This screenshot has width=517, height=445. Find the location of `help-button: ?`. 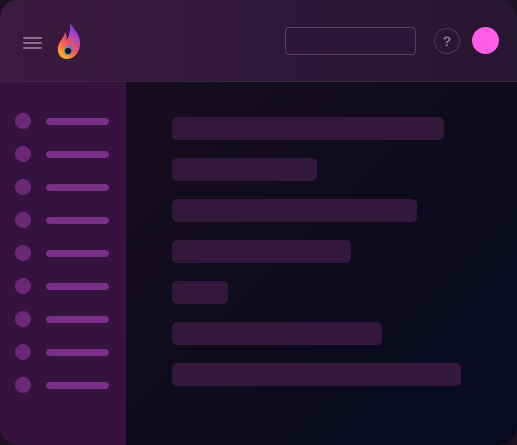

help-button: ? is located at coordinates (447, 41).